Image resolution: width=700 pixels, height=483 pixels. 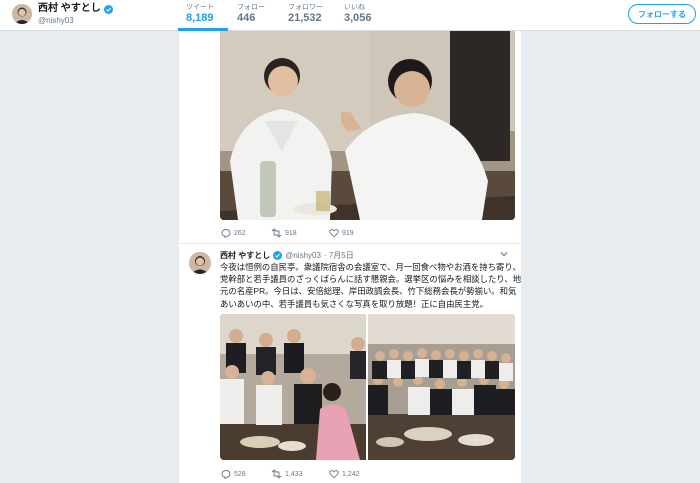 I want to click on display-name-text: 西村 やすとし, so click(x=69, y=8).